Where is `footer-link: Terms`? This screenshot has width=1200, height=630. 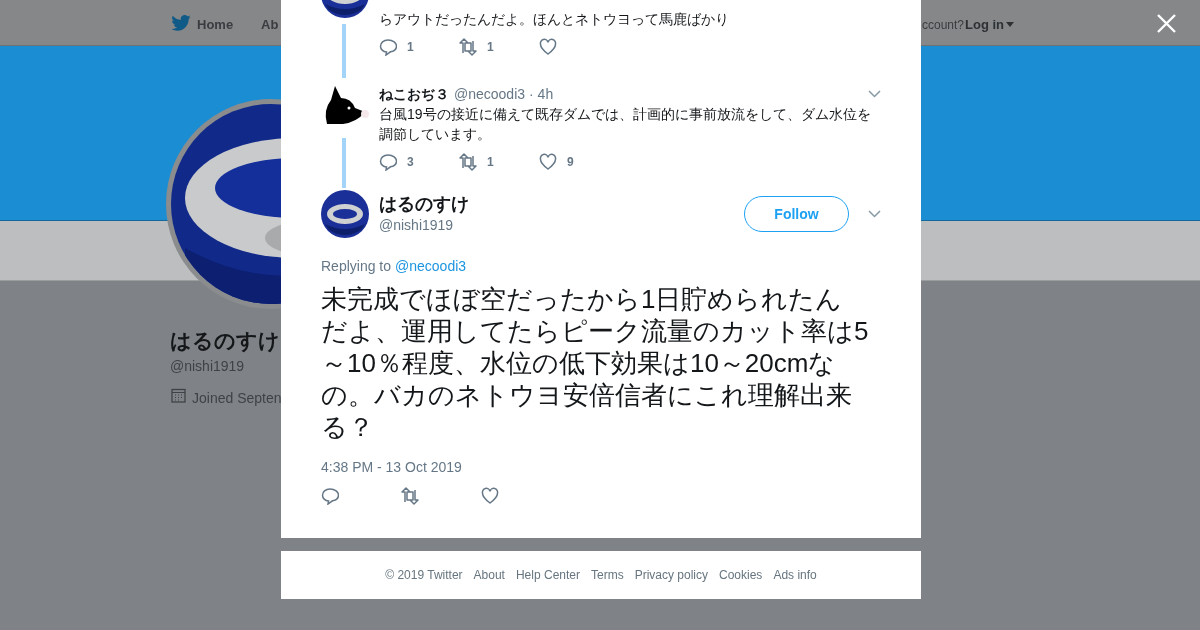 footer-link: Terms is located at coordinates (607, 575).